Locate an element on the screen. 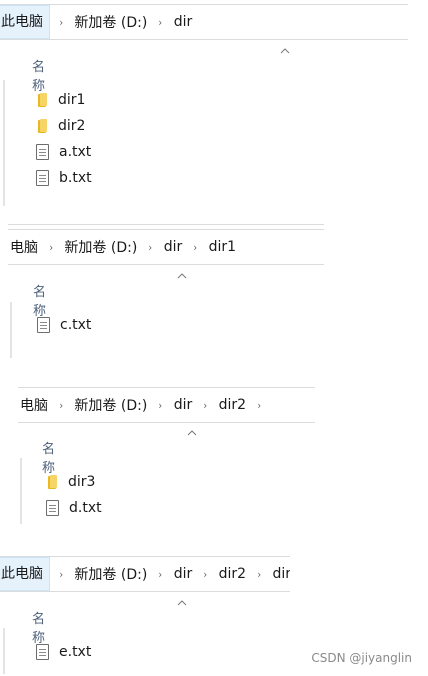  address-bar: 此电脑 › 新加卷 (D:) › dir › dir2 › dir3 is located at coordinates (145, 574).